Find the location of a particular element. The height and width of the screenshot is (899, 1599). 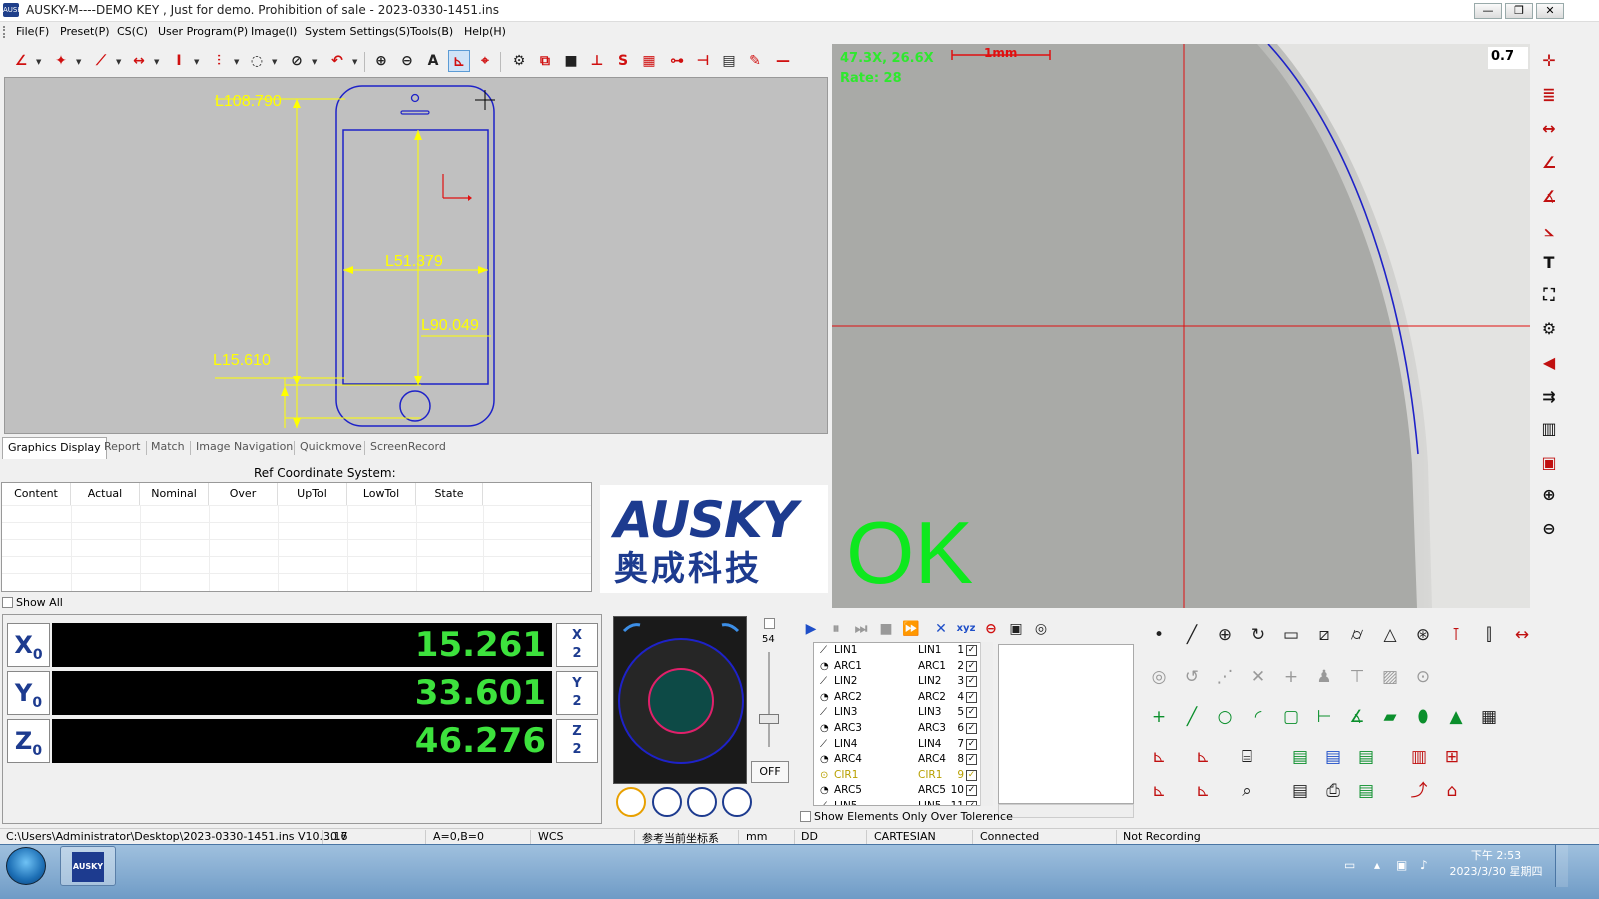

x-axis-label: X0 is located at coordinates (28, 645).